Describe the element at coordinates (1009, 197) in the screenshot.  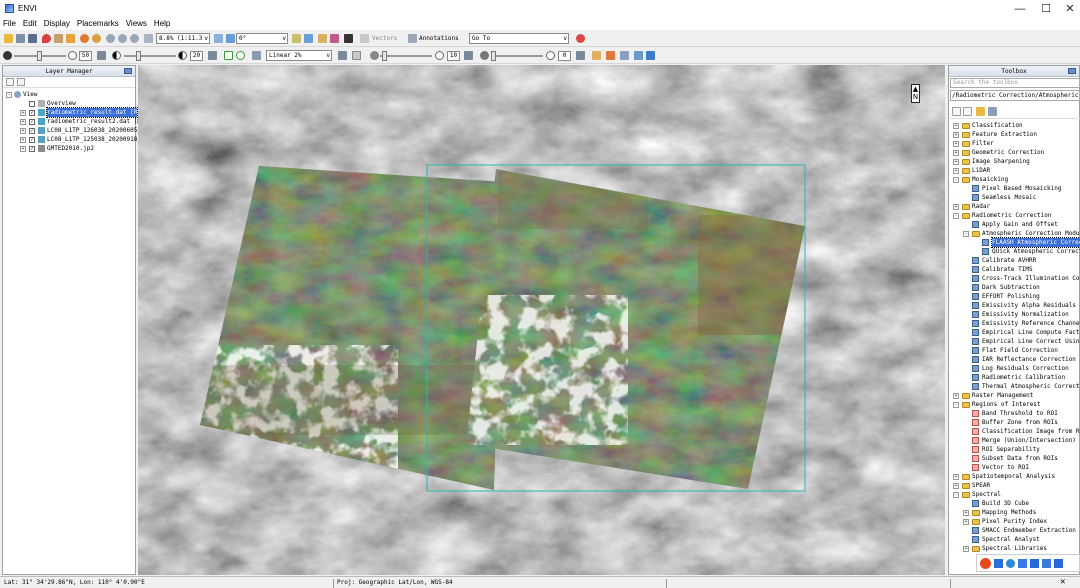
I see `toolbox-tool: Seamless Mosaic` at that location.